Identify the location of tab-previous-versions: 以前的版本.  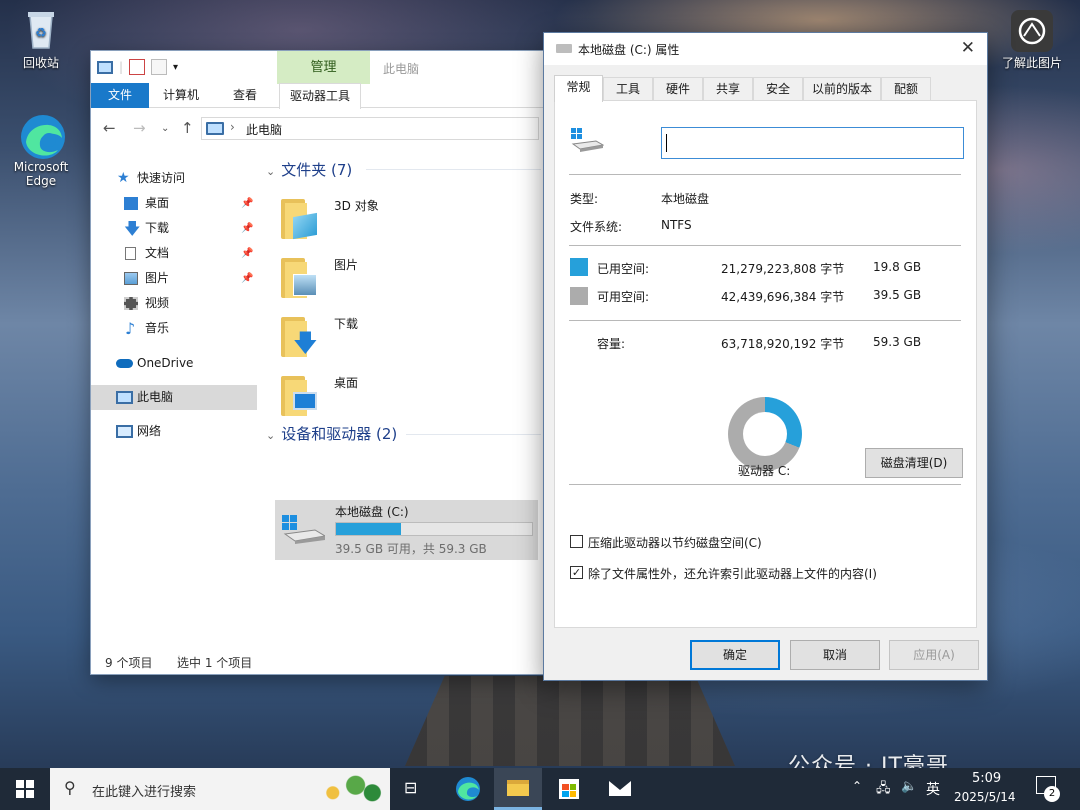
(842, 89).